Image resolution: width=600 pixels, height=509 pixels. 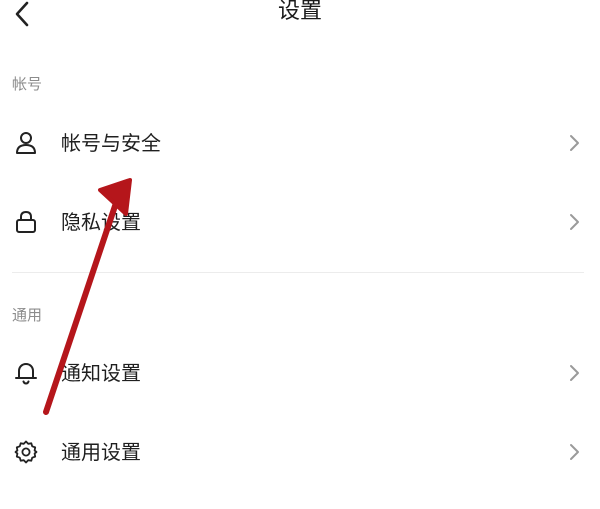 What do you see at coordinates (298, 272) in the screenshot?
I see `section-divider` at bounding box center [298, 272].